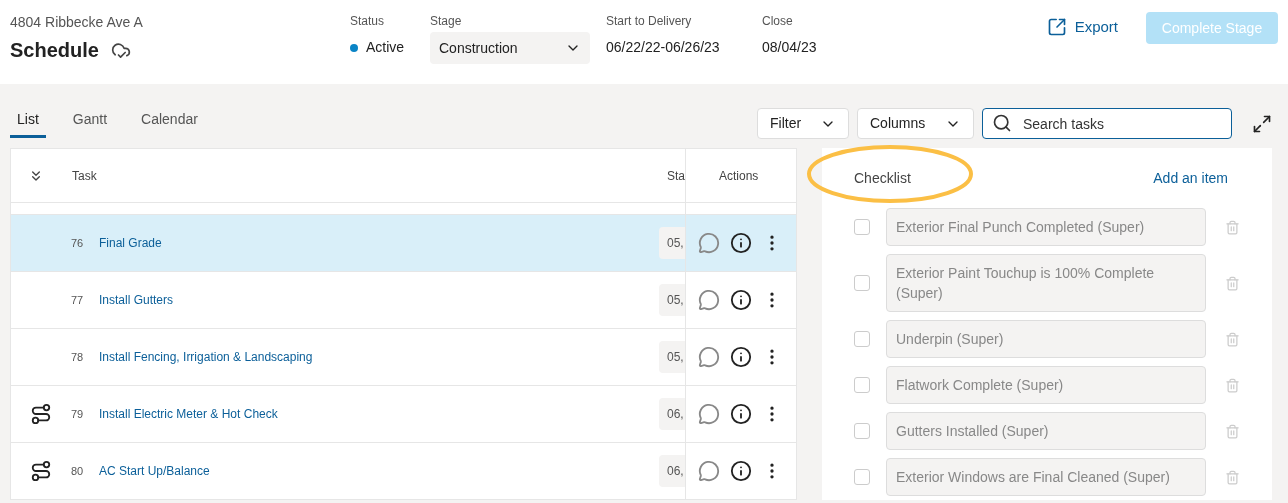  I want to click on task-number: 77, so click(78, 300).